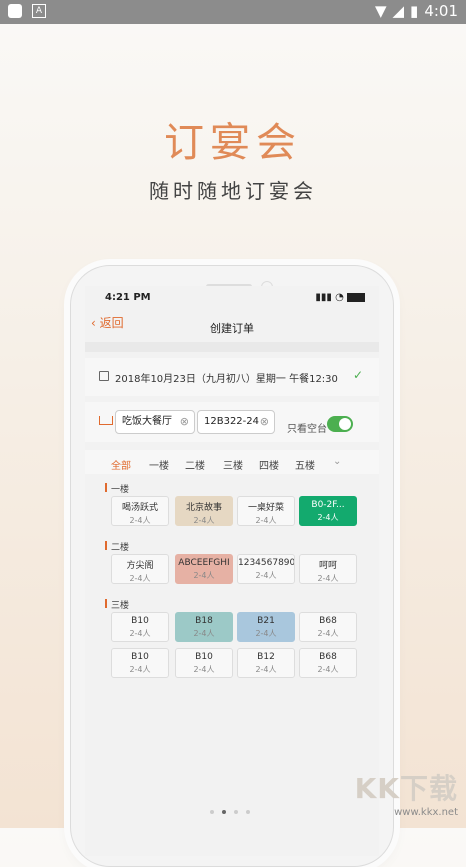 This screenshot has height=867, width=466. What do you see at coordinates (357, 375) in the screenshot?
I see `check-icon: ✓` at bounding box center [357, 375].